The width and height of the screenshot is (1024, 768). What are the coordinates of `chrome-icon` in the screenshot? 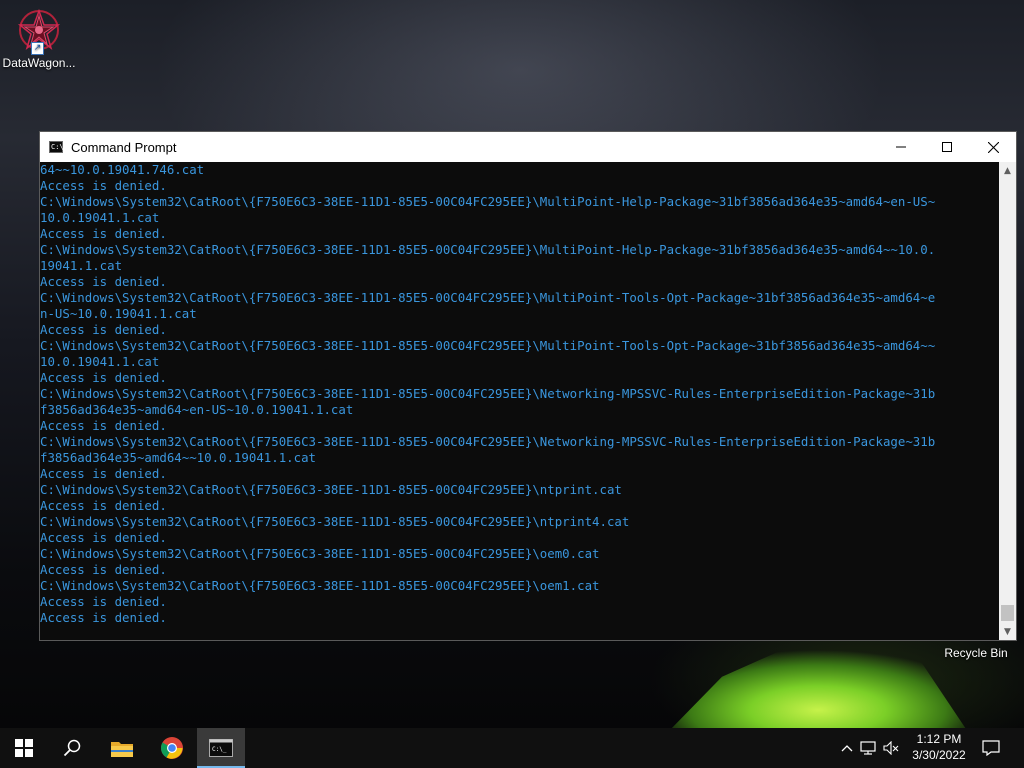 It's located at (172, 748).